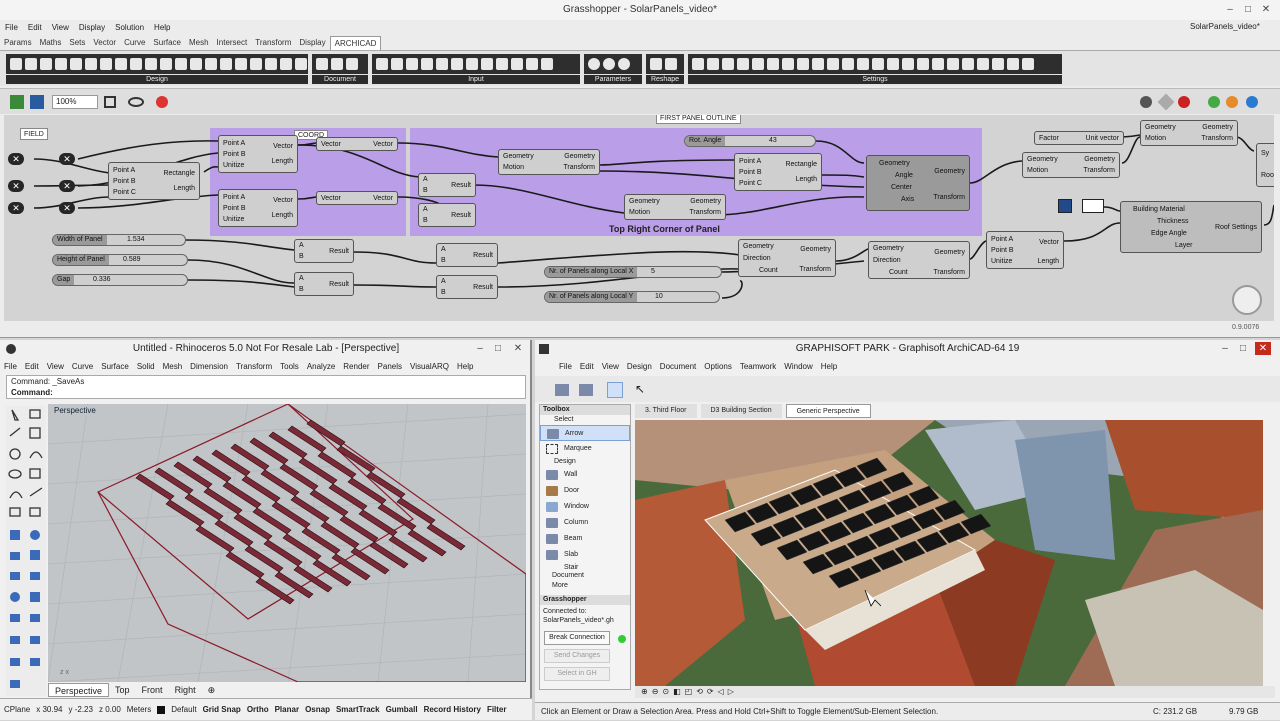 The image size is (1280, 721). Describe the element at coordinates (273, 43) in the screenshot. I see `tab-transform: Transform` at that location.